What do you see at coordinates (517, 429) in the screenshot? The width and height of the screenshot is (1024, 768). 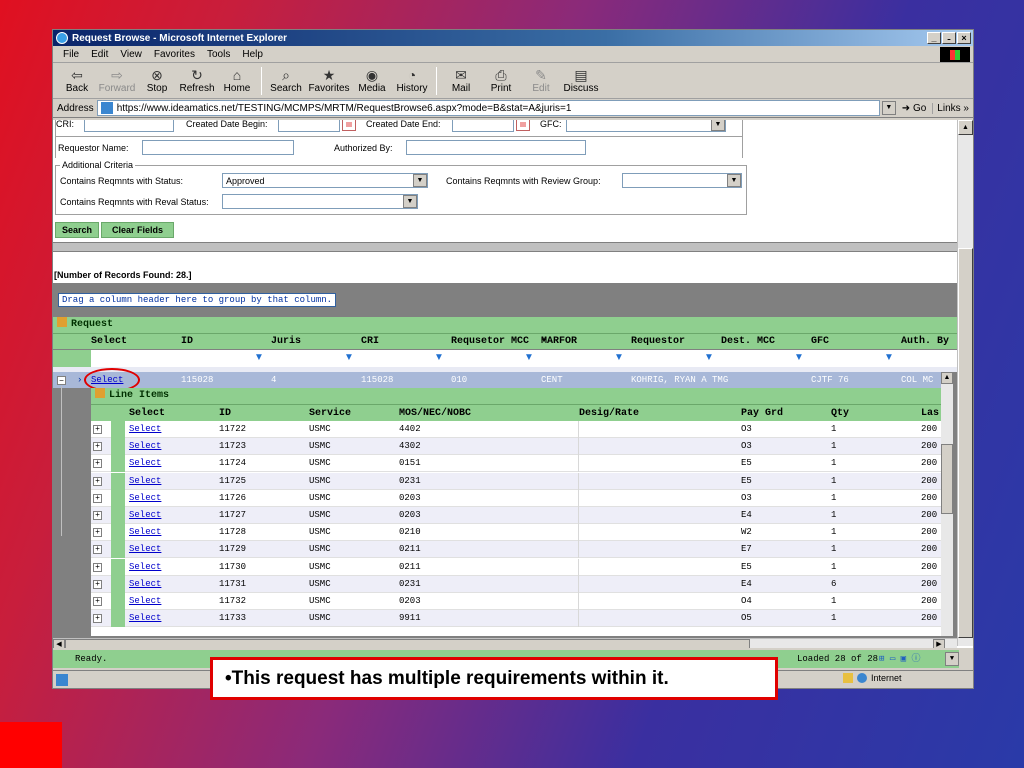 I see `line-item-row: + Select 11722 USMC 4402 O3 1 200` at bounding box center [517, 429].